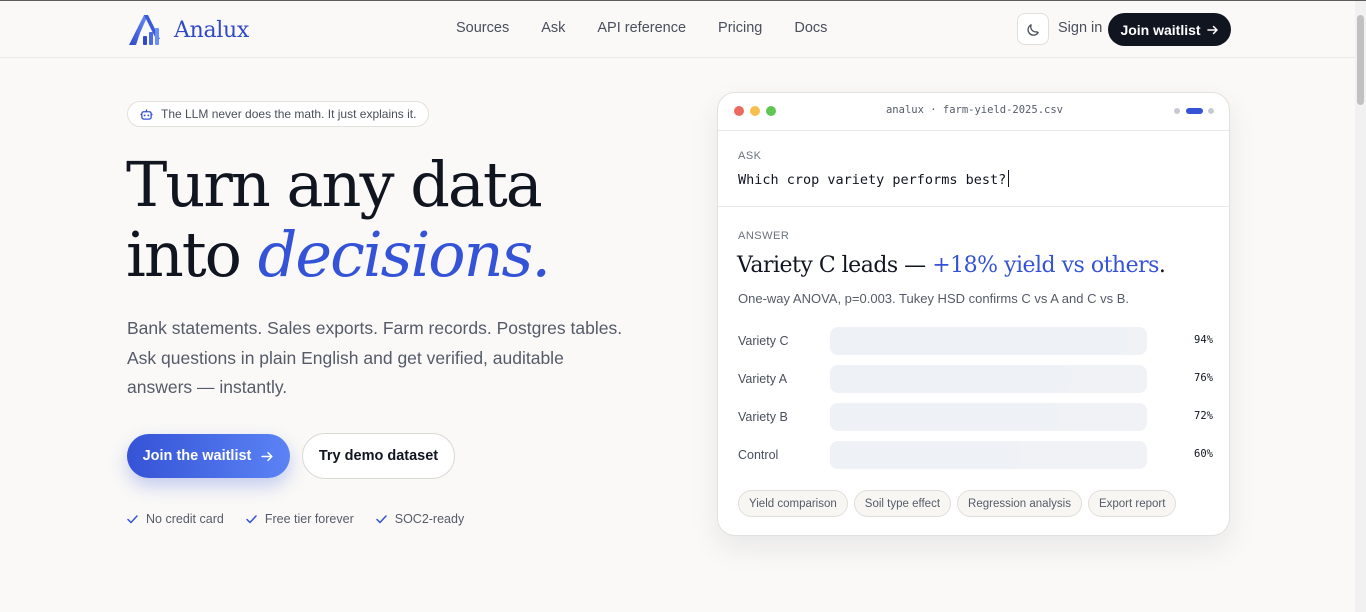  I want to click on question-text: Which crop variety performs best?, so click(872, 180).